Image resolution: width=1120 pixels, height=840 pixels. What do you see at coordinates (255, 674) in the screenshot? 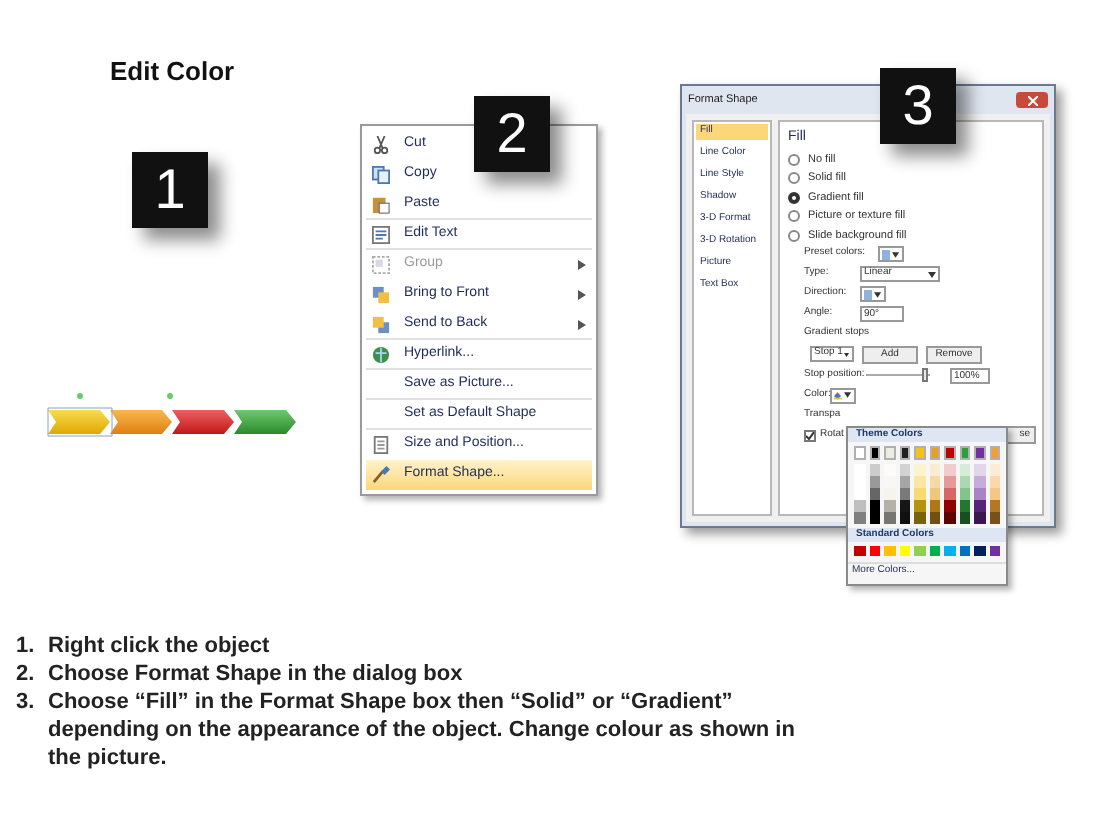
I see `step-text: Choose Format Shape in the dialog box` at bounding box center [255, 674].